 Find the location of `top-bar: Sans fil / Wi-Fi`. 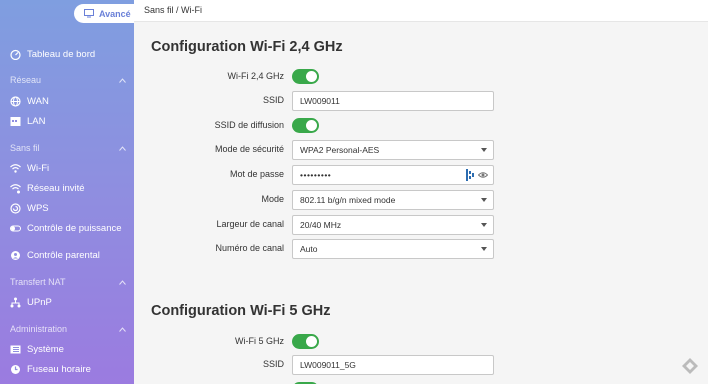

top-bar: Sans fil / Wi-Fi is located at coordinates (421, 11).